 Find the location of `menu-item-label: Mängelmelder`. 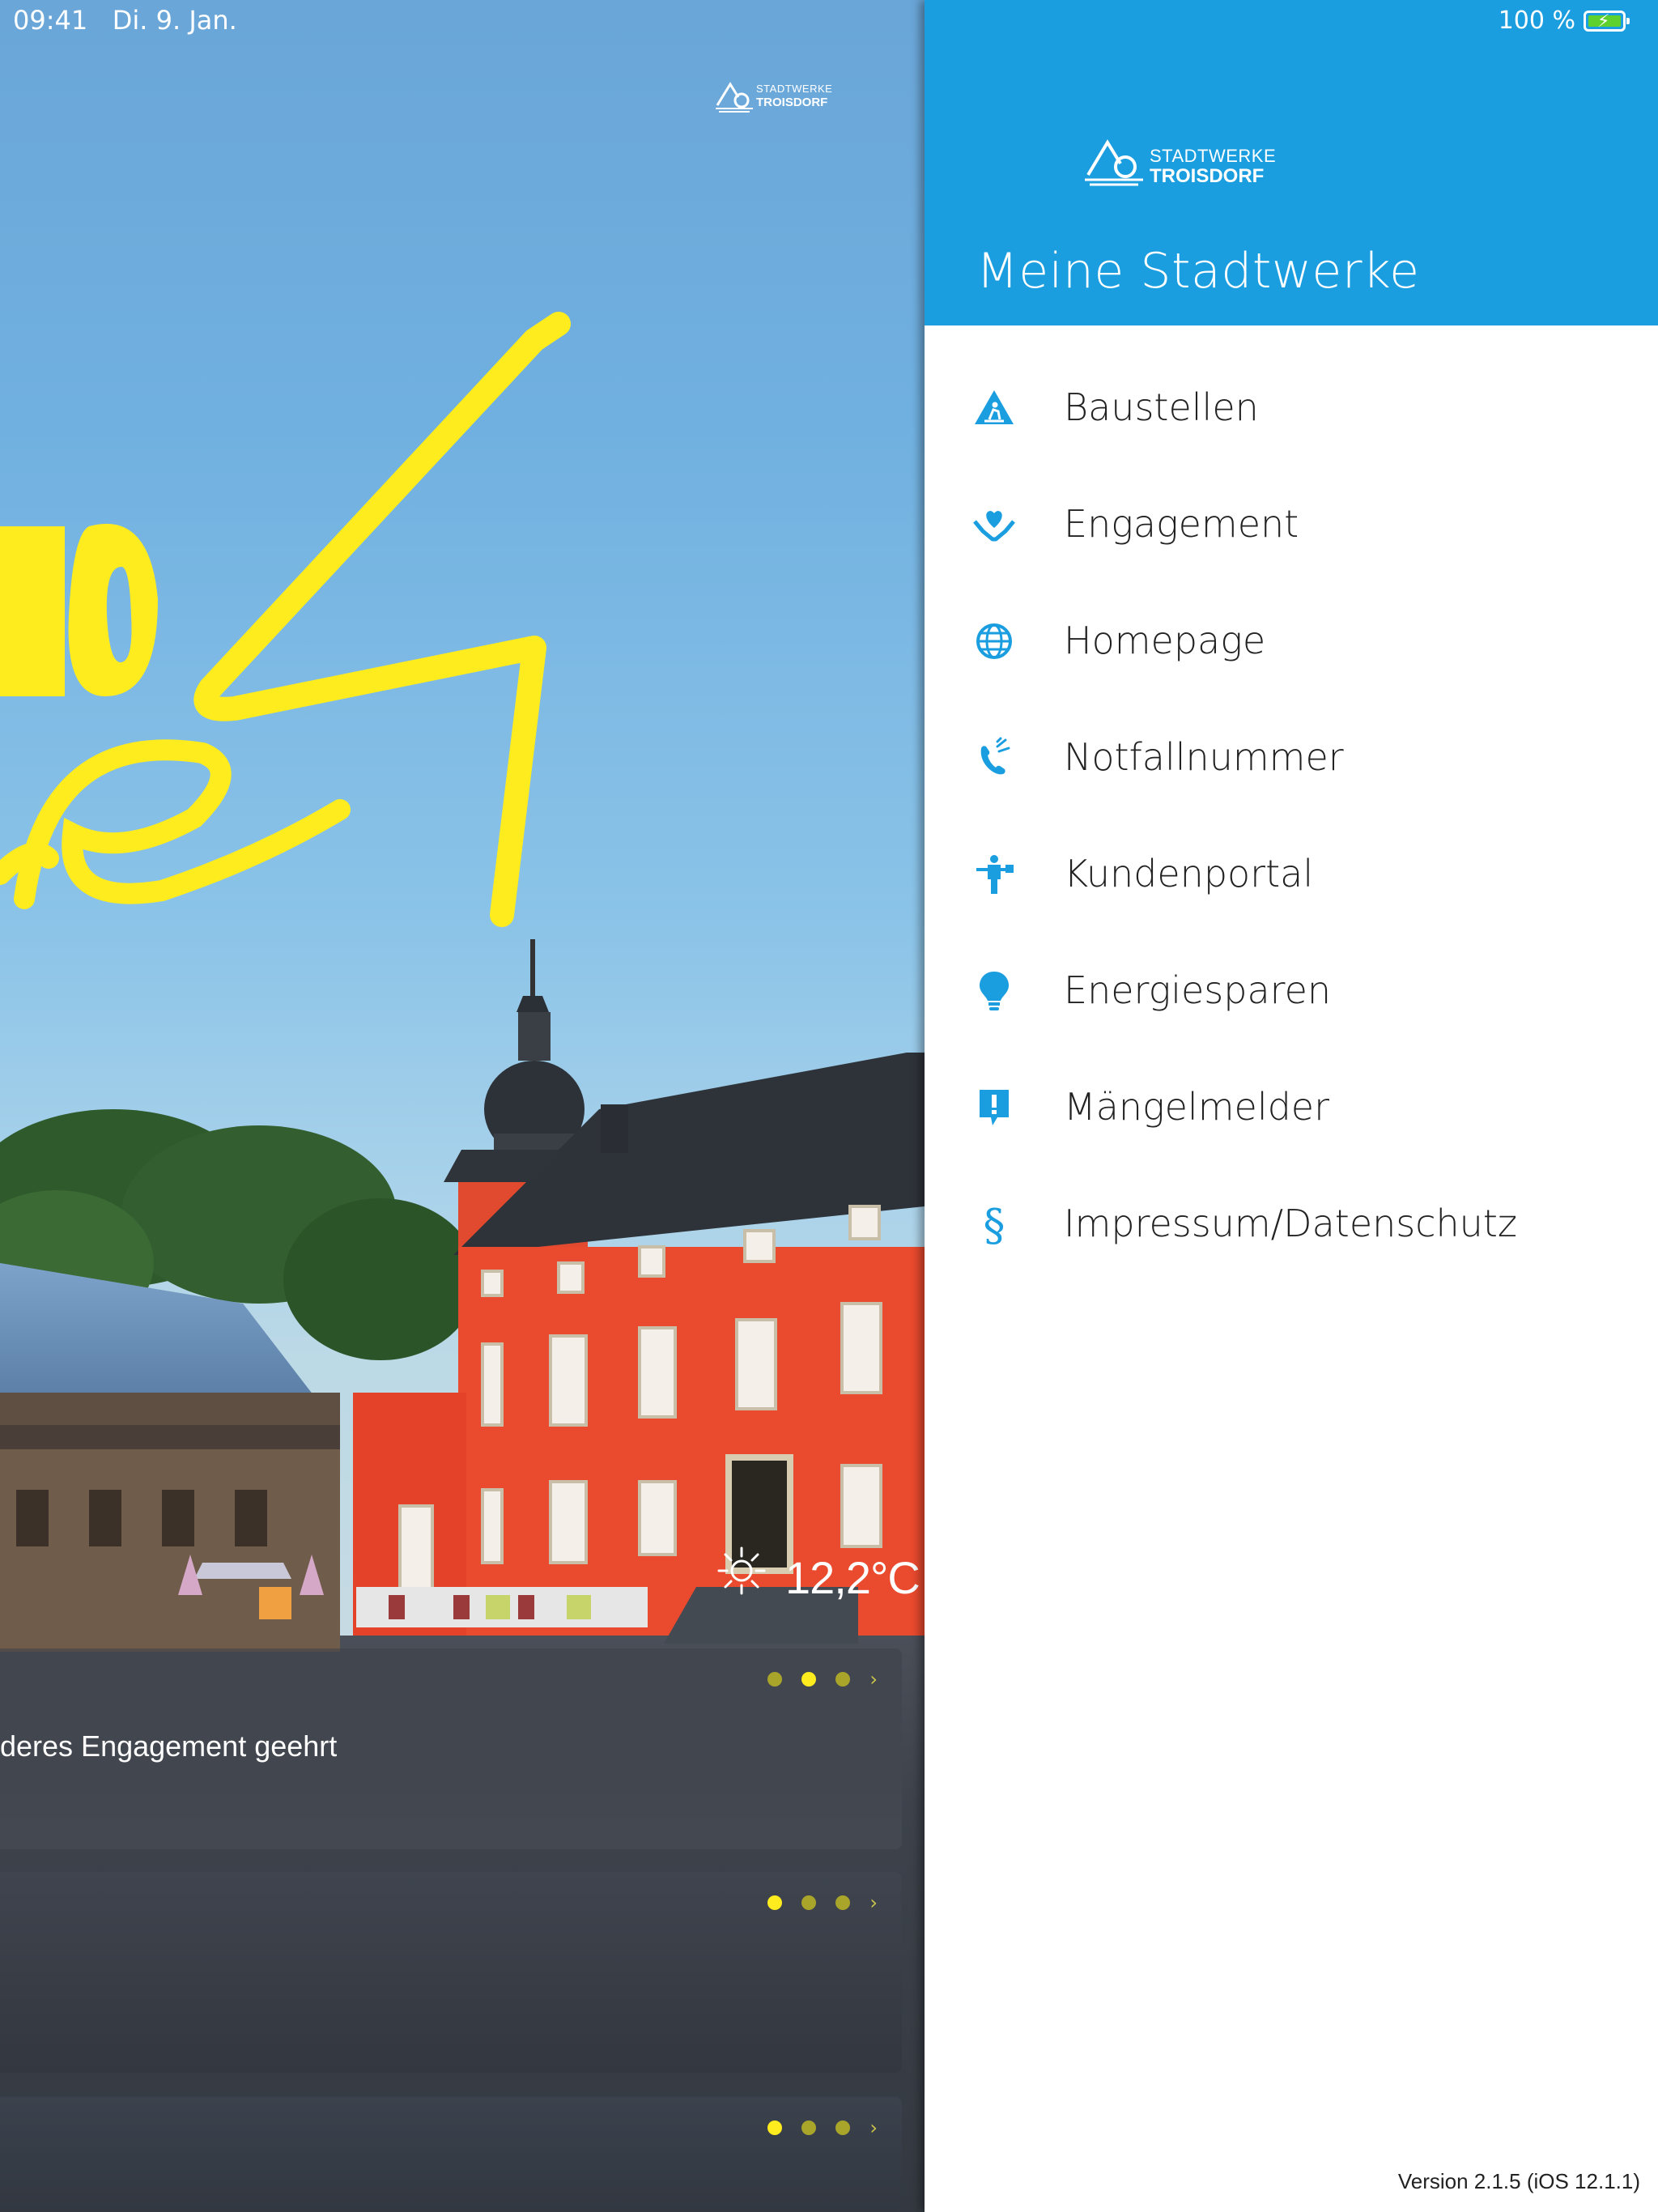

menu-item-label: Mängelmelder is located at coordinates (1197, 1107).